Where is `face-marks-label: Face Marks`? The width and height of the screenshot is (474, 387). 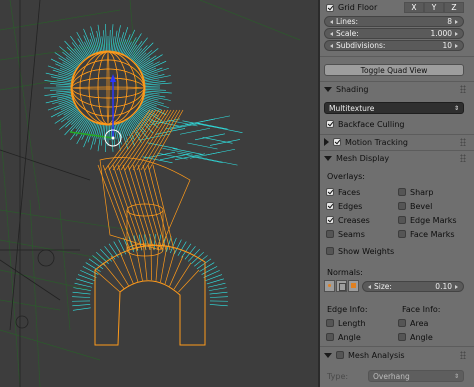
face-marks-label: Face Marks is located at coordinates (432, 234).